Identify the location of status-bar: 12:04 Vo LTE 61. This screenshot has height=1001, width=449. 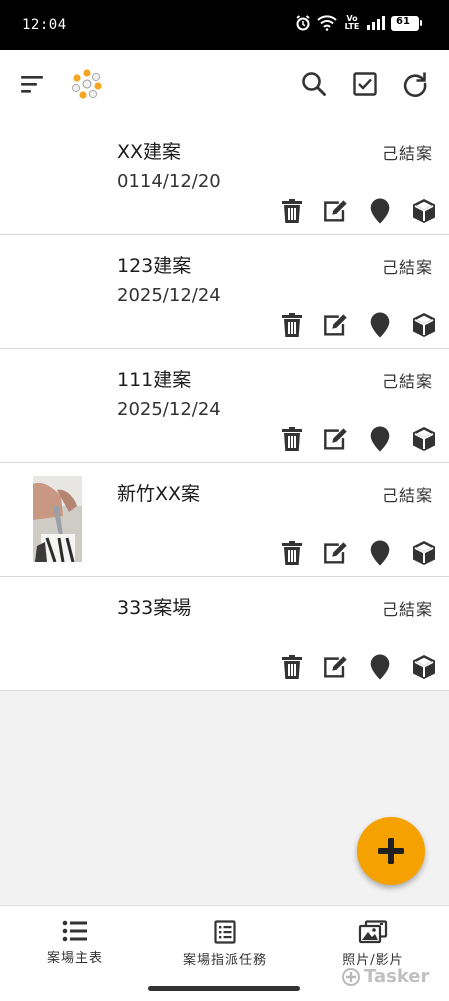
(224, 25).